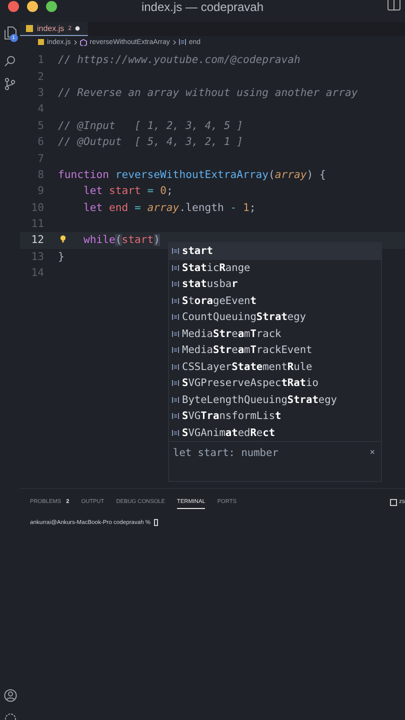 This screenshot has width=405, height=720. What do you see at coordinates (128, 191) in the screenshot?
I see `code-line: let start = 0;` at bounding box center [128, 191].